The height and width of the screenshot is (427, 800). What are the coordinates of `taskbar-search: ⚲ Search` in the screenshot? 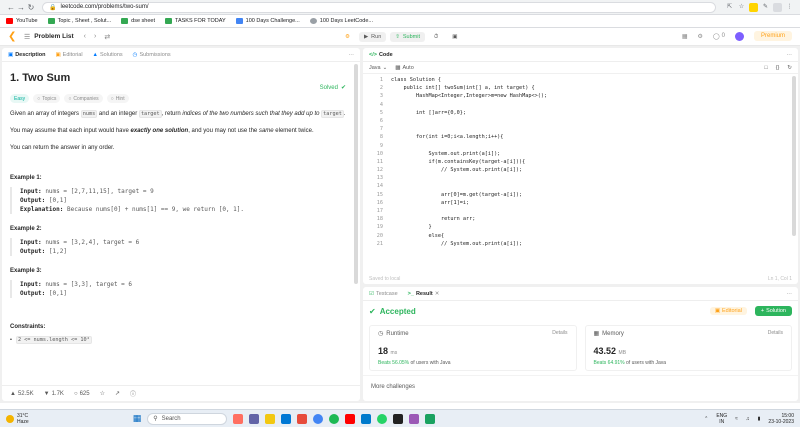 It's located at (187, 418).